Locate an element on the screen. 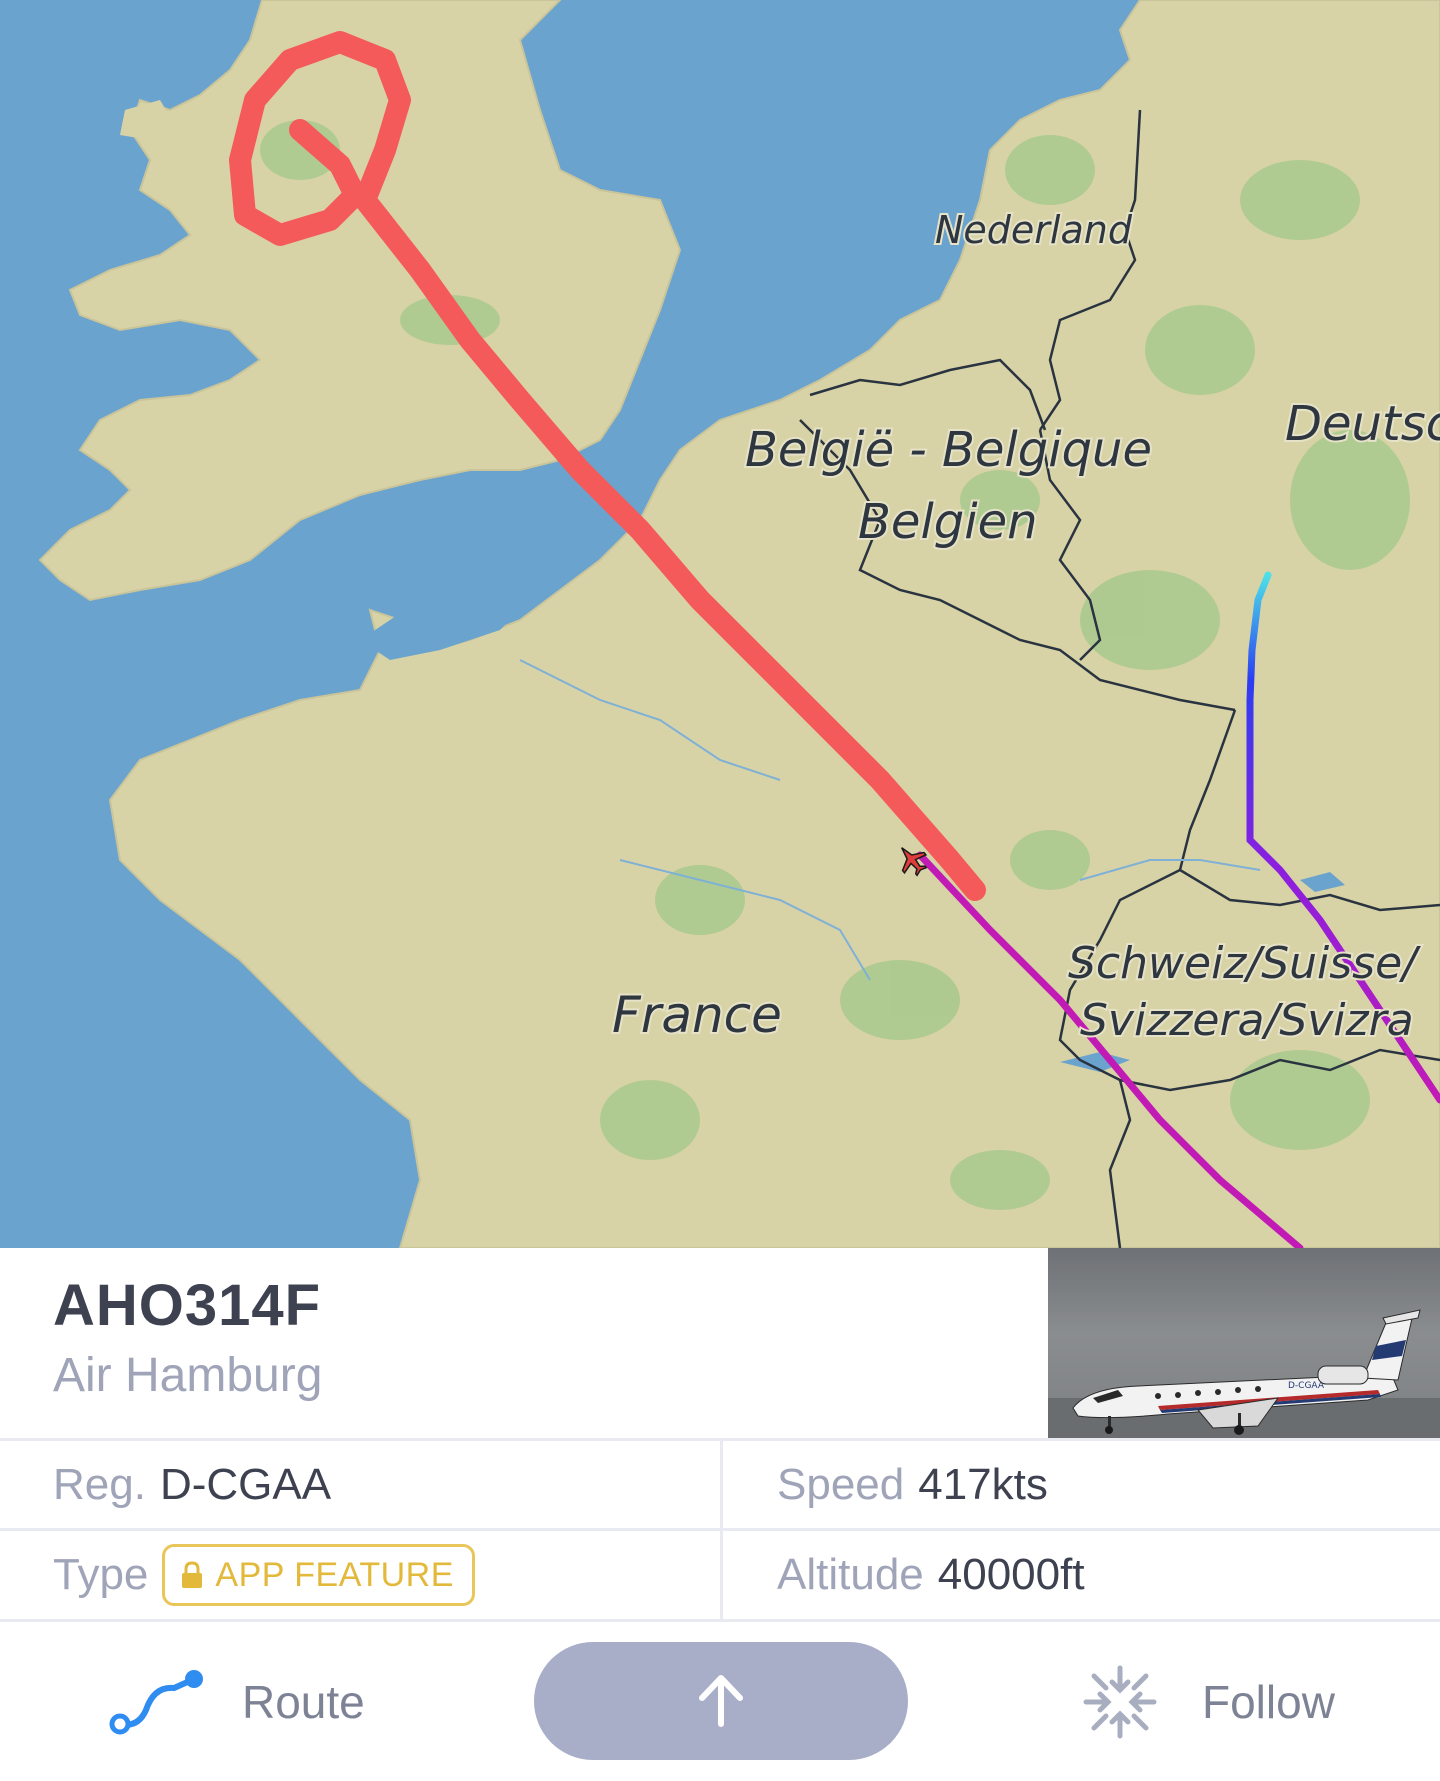 The height and width of the screenshot is (1781, 1440). altitude-cell: Altitude 40000ft is located at coordinates (1107, 1575).